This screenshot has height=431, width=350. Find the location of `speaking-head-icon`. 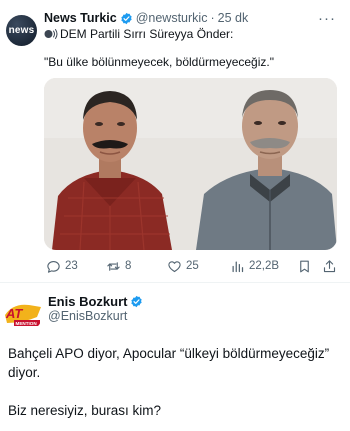

speaking-head-icon is located at coordinates (51, 34).